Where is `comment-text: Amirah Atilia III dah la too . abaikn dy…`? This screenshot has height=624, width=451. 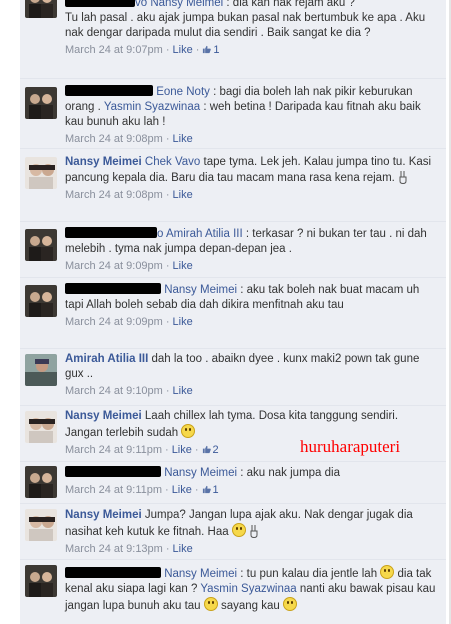
comment-text: Amirah Atilia III dah la too . abaikn dy… is located at coordinates (242, 366).